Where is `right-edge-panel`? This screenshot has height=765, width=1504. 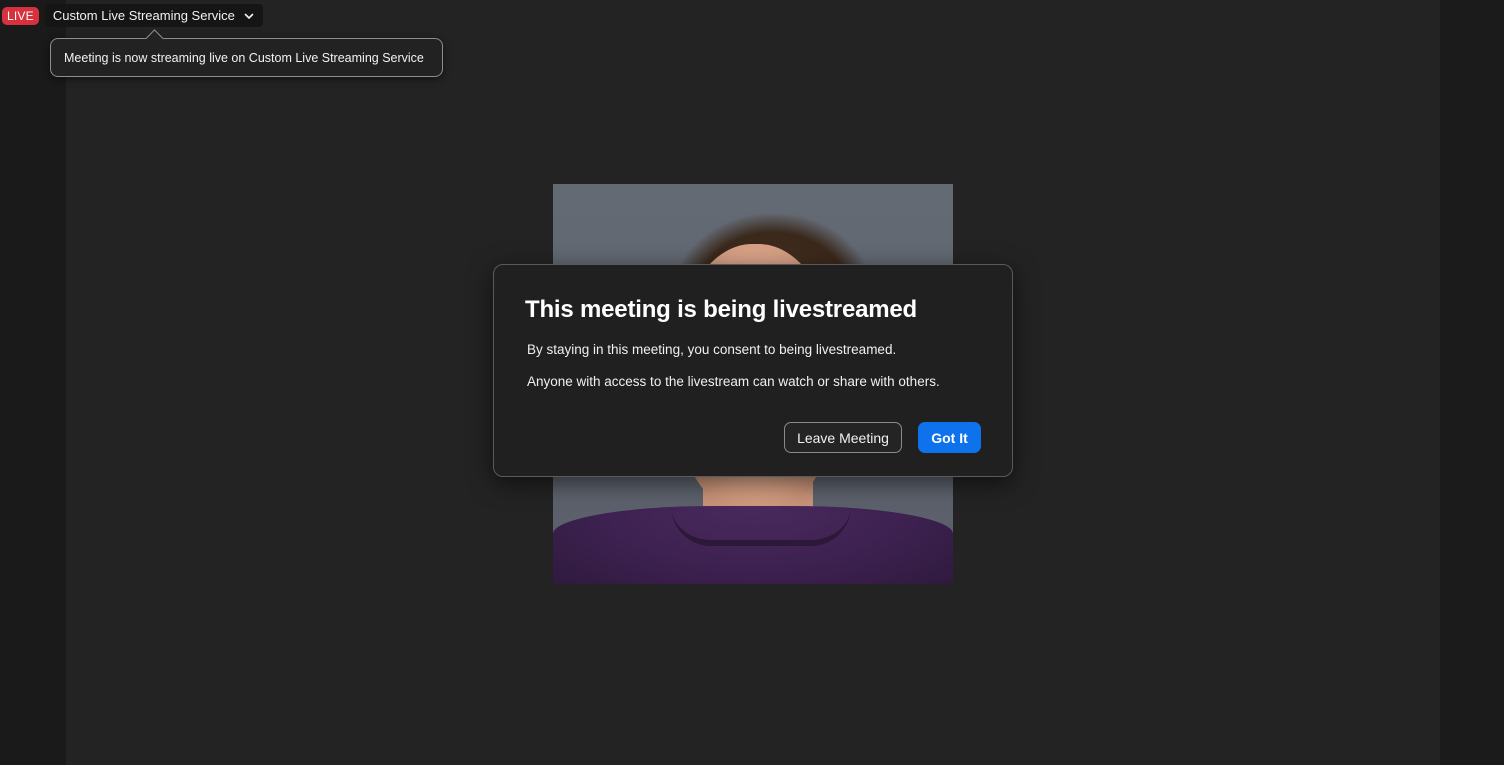 right-edge-panel is located at coordinates (1472, 382).